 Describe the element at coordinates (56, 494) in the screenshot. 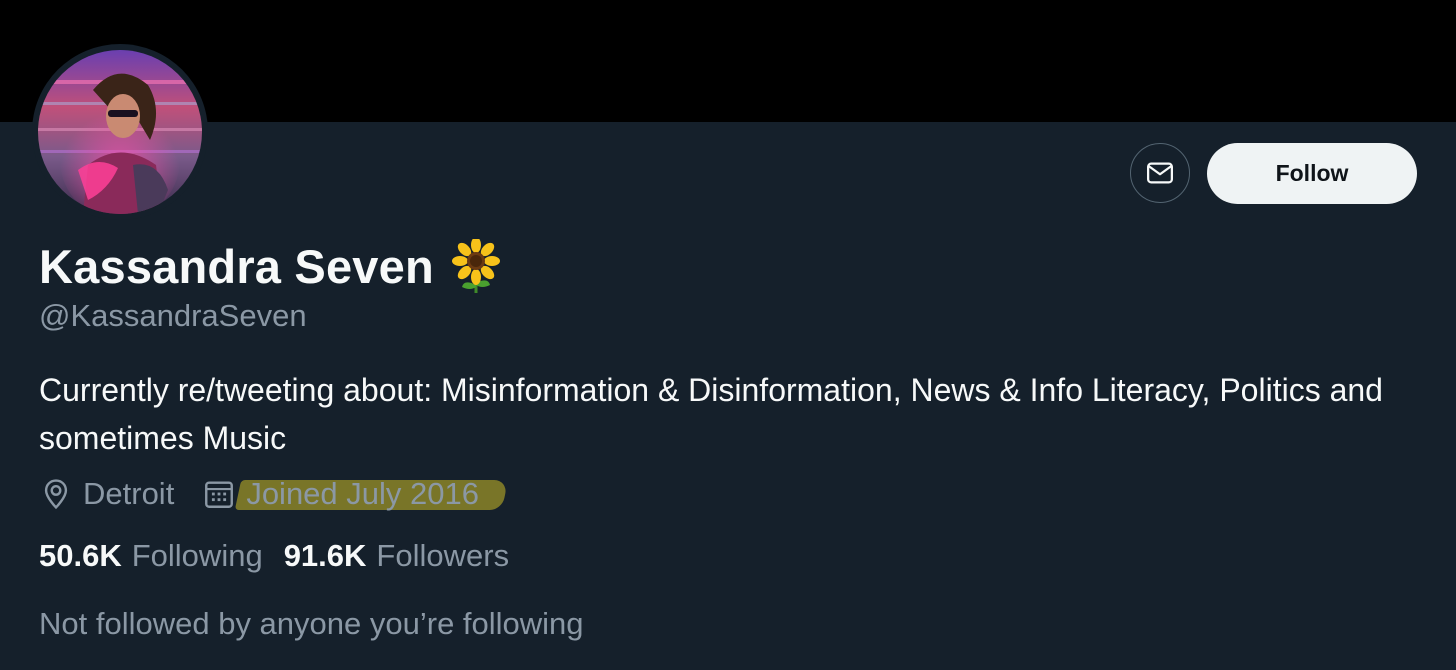

I see `location-pin-icon` at that location.